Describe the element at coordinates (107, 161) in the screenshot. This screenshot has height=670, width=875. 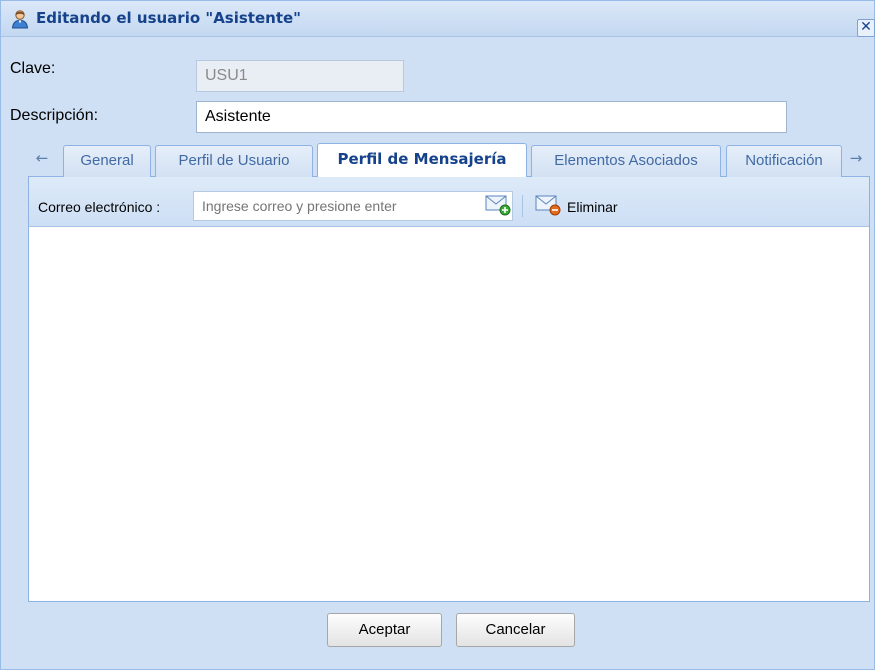
I see `tab-general: General` at that location.